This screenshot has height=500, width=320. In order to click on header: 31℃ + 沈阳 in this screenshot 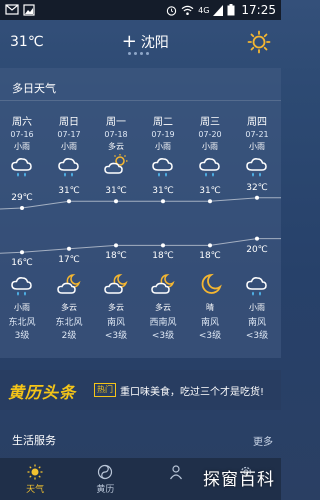, I will do `click(140, 42)`.